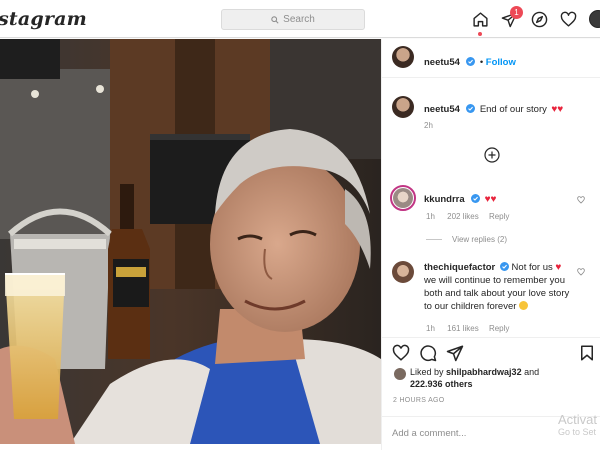  I want to click on comment-meta: 1h 161 likes Reply, so click(467, 328).